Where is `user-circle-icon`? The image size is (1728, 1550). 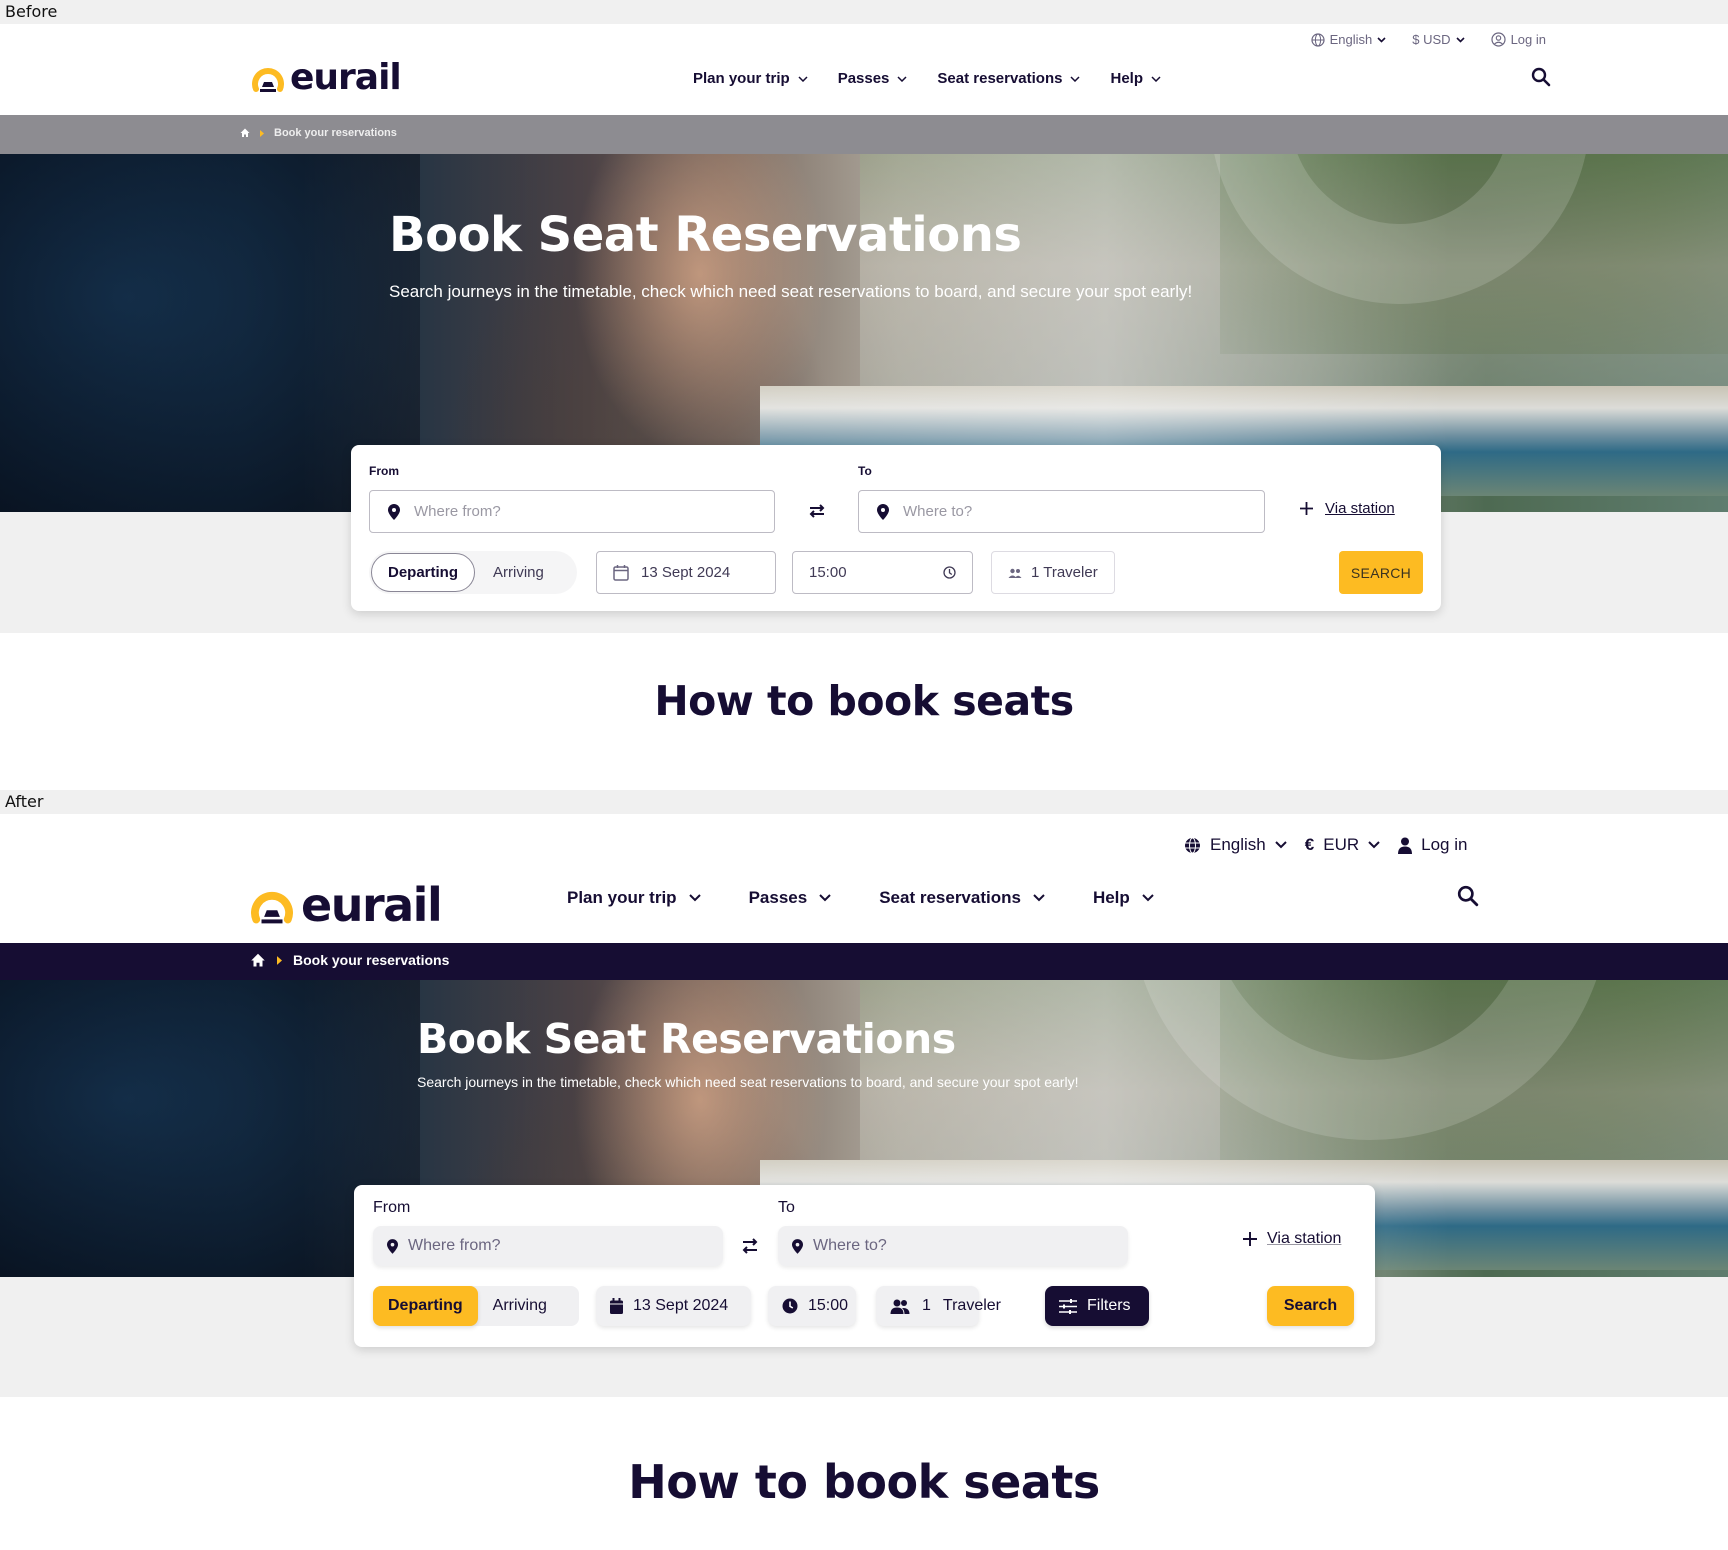
user-circle-icon is located at coordinates (1498, 39).